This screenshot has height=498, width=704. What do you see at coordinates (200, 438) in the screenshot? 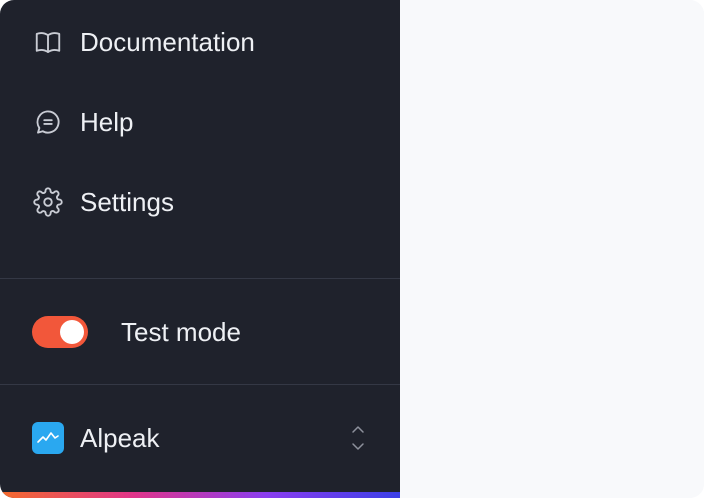
I see `workspace-switcher: Alpeak` at bounding box center [200, 438].